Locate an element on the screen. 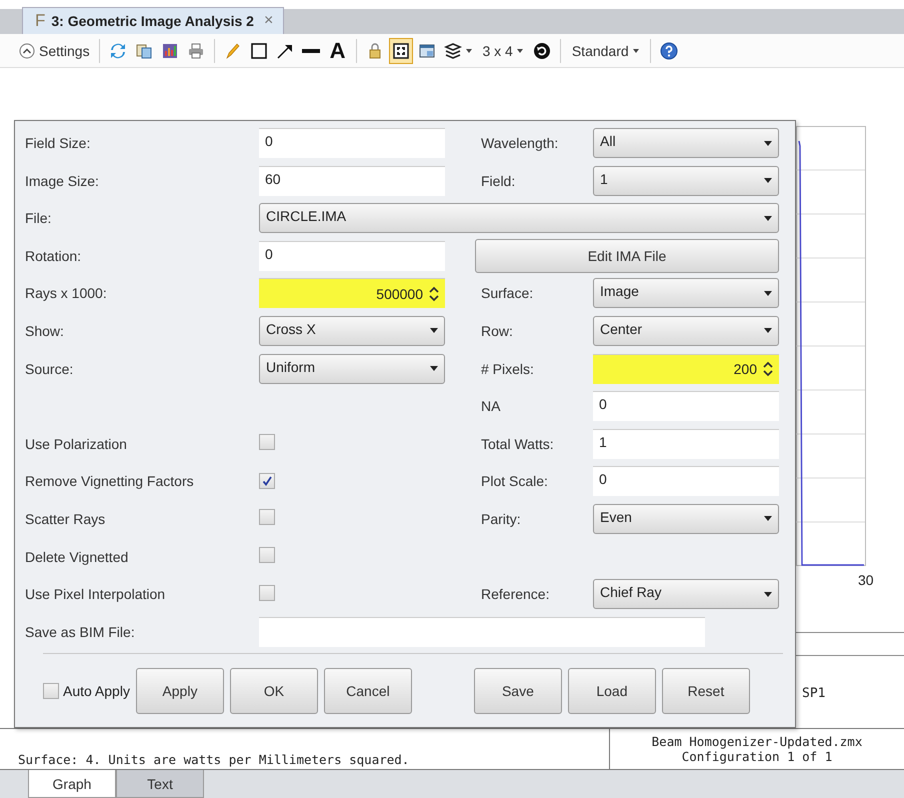 Image resolution: width=904 pixels, height=798 pixels. field-label: Rays x 1000: is located at coordinates (66, 293).